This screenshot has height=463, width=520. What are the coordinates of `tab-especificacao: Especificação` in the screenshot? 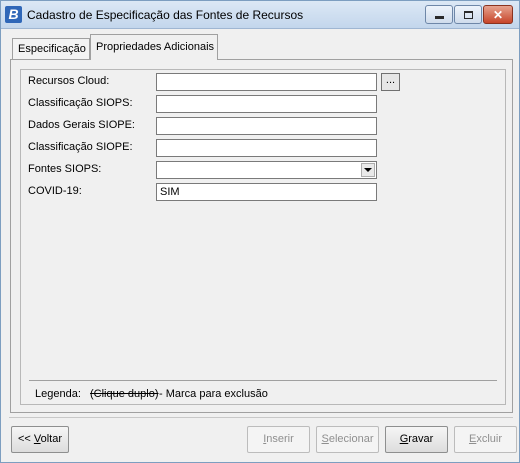 It's located at (51, 49).